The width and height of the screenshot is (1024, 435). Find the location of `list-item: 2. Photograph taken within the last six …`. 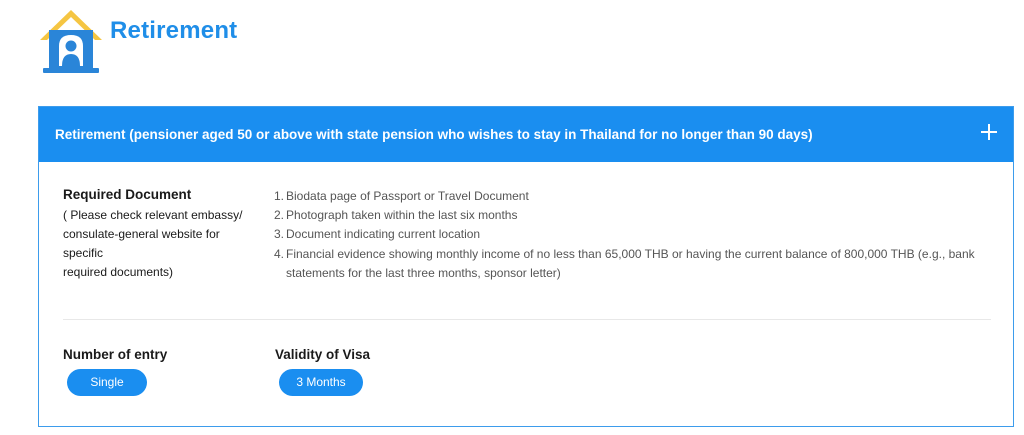

list-item: 2. Photograph taken within the last six … is located at coordinates (634, 215).